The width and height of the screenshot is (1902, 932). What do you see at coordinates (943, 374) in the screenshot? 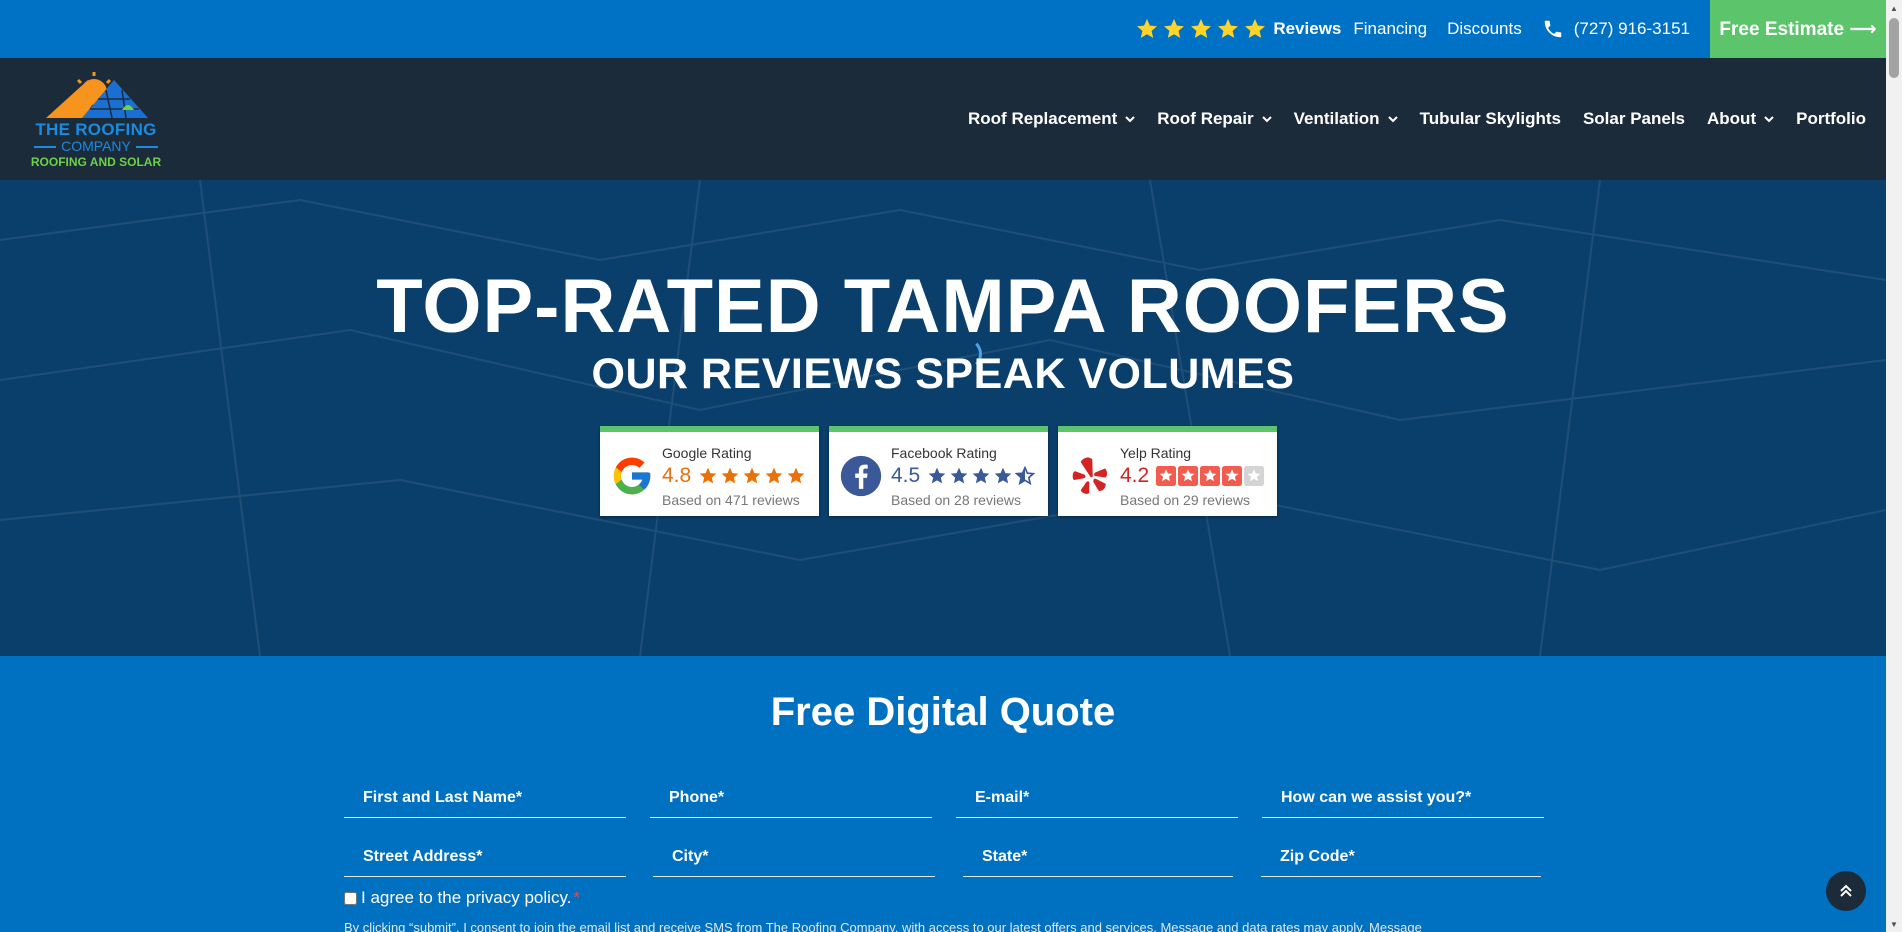
I see `hero-subtitle: OUR REVIEWS SPEAK VOLUMES` at bounding box center [943, 374].